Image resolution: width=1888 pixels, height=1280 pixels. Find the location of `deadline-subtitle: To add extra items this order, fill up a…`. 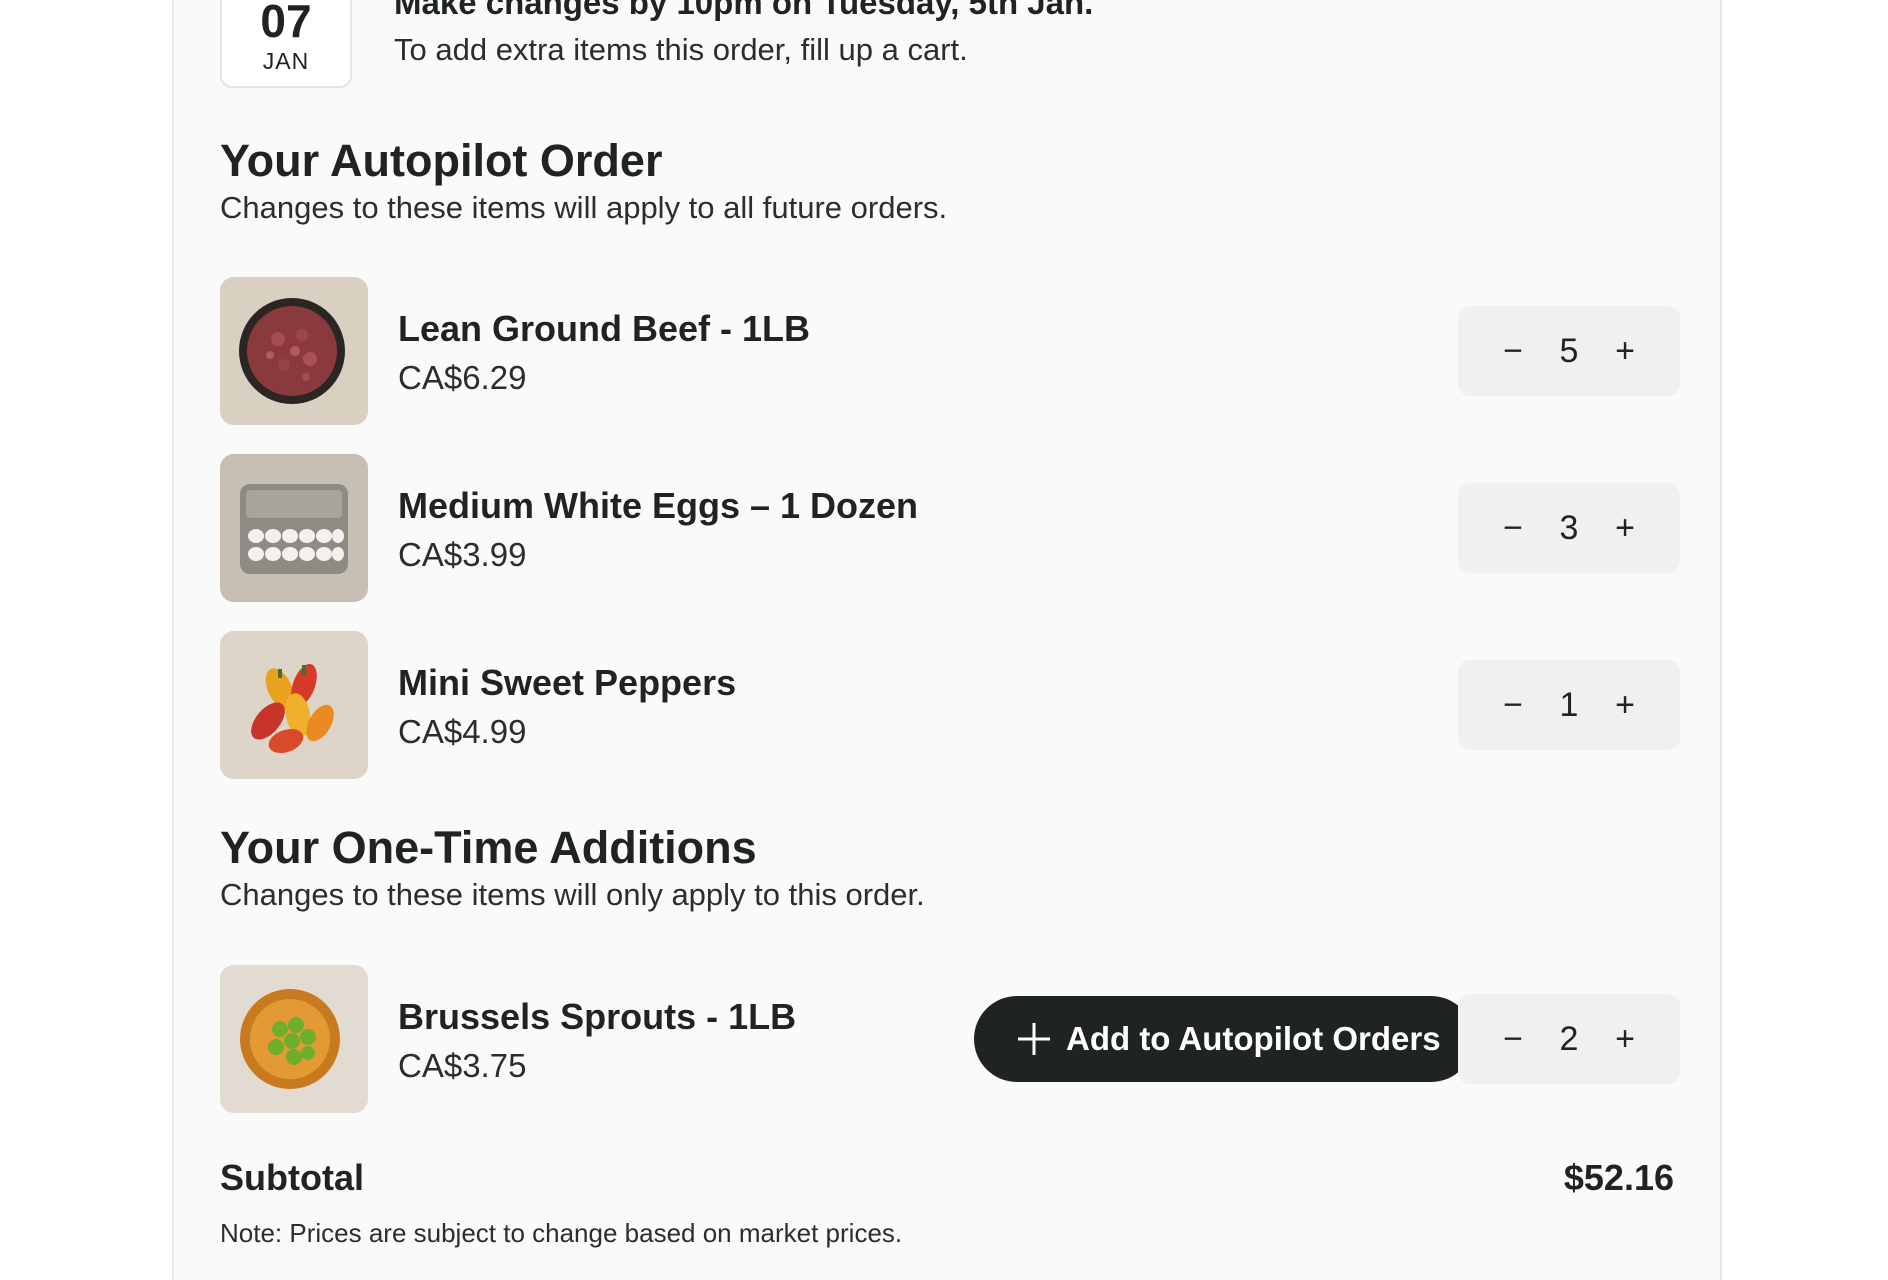

deadline-subtitle: To add extra items this order, fill up a… is located at coordinates (681, 49).